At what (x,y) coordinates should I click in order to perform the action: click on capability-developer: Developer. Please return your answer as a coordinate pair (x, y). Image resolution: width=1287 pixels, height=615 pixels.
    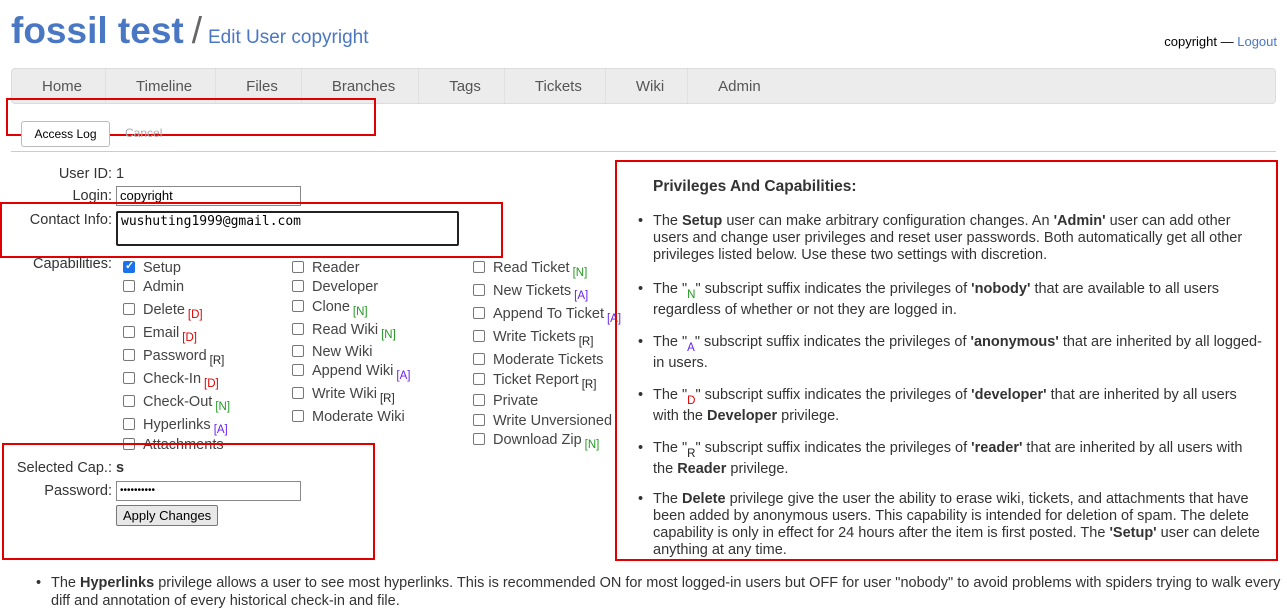
    Looking at the image, I should click on (335, 287).